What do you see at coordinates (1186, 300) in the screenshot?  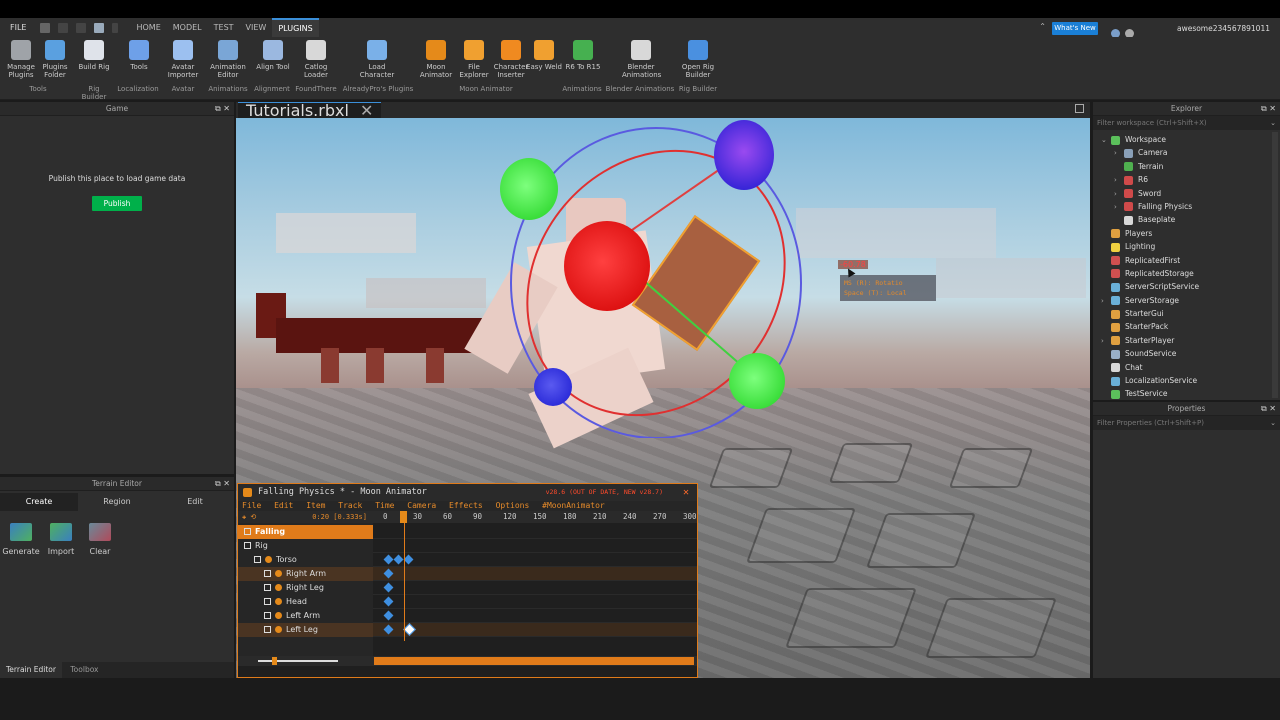 I see `explorer-item: › ServerStorage` at bounding box center [1186, 300].